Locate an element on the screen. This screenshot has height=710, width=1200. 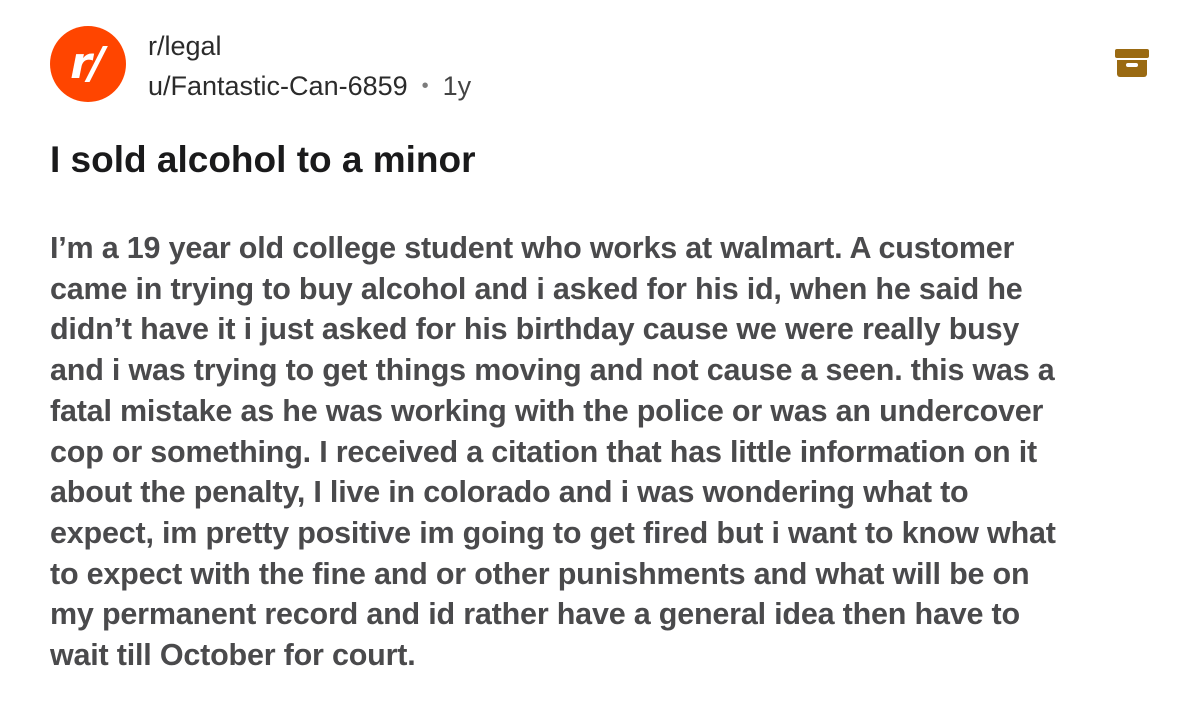
subreddit-avatar: r/ is located at coordinates (88, 64).